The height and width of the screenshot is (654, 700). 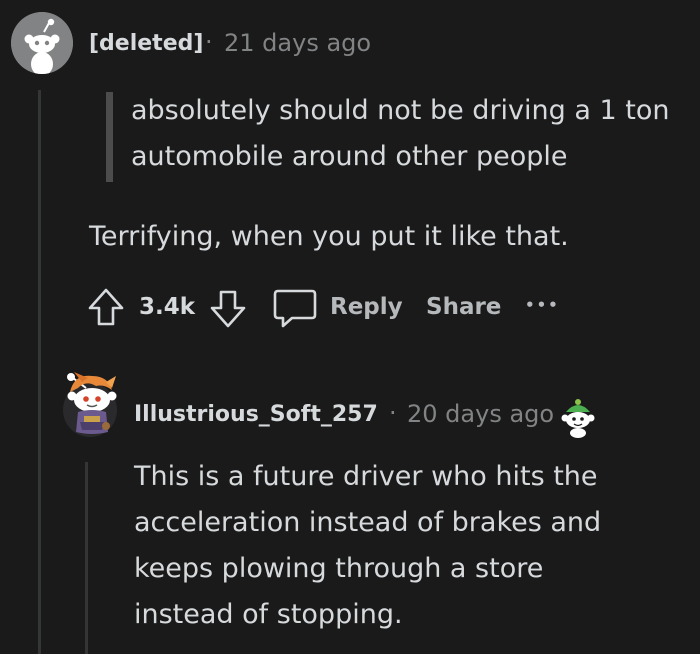 I want to click on snoo-flair-icon, so click(x=578, y=418).